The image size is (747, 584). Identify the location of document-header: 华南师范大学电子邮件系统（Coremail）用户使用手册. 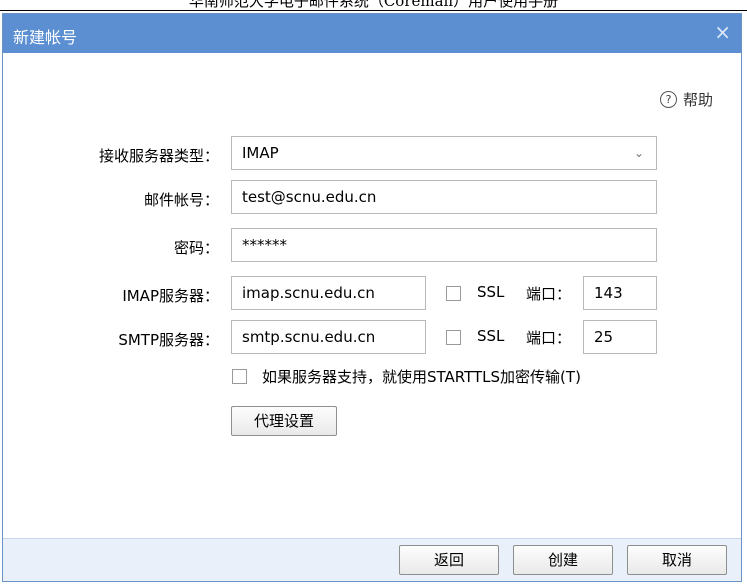
(373, 5).